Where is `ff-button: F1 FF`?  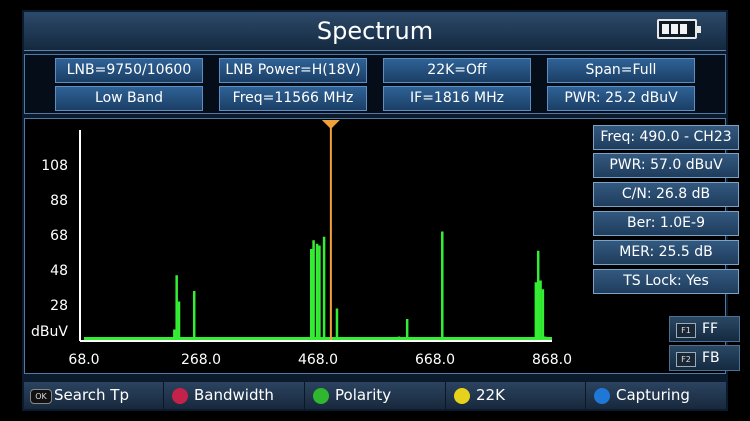 ff-button: F1 FF is located at coordinates (704, 329).